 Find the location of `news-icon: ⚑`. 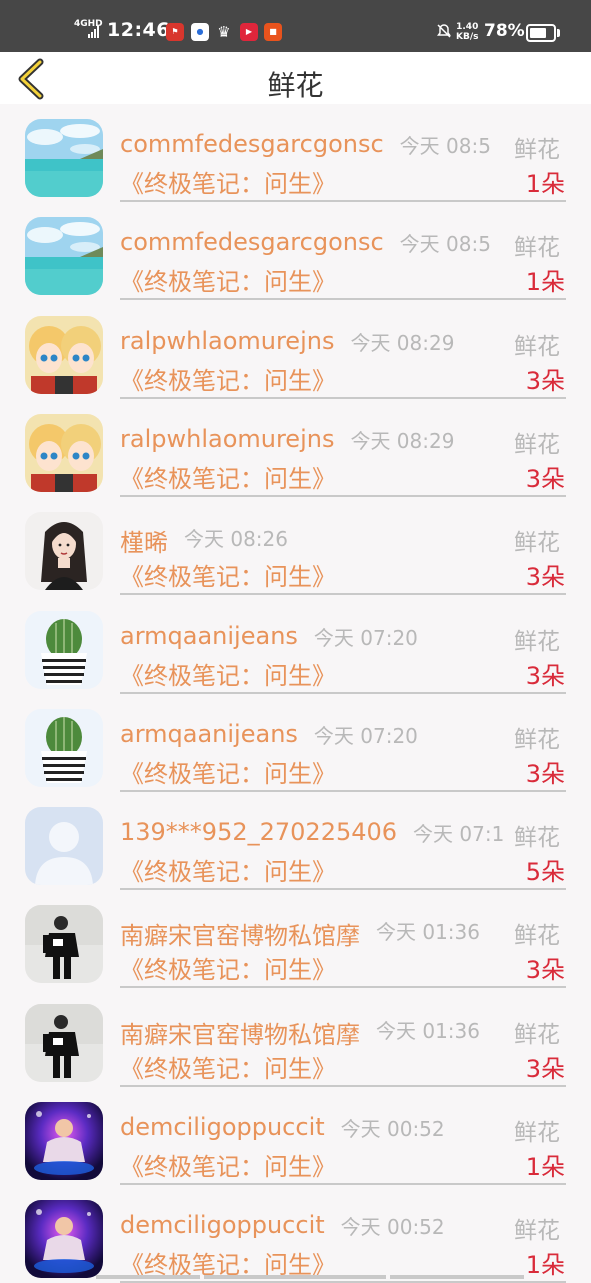

news-icon: ⚑ is located at coordinates (175, 32).